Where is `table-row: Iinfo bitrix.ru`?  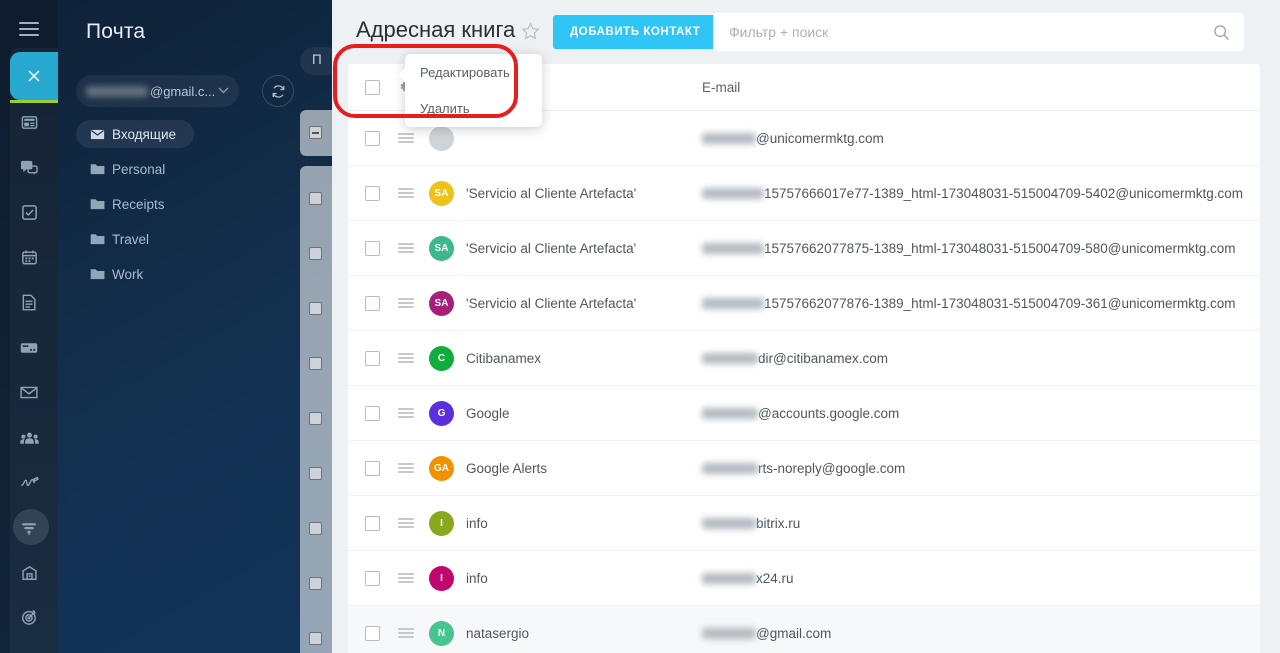
table-row: Iinfo bitrix.ru is located at coordinates (804, 523).